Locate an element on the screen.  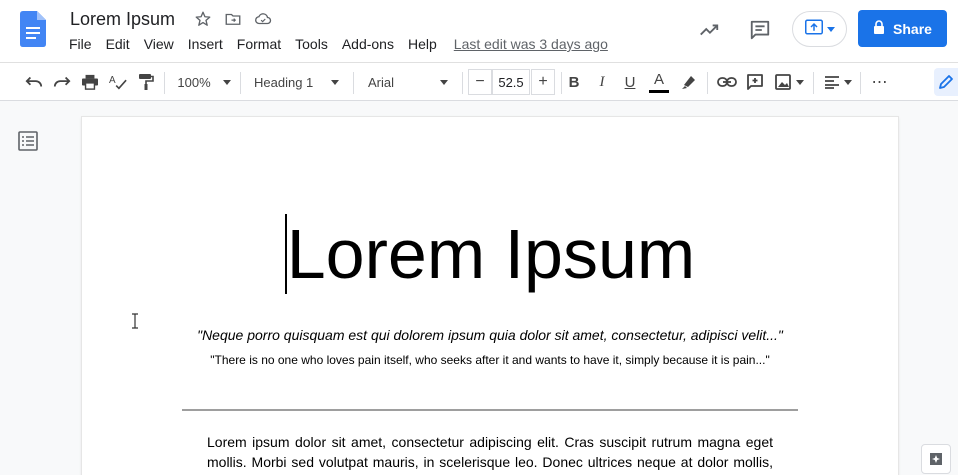
heading-text: Lorem Ipsum is located at coordinates (491, 254).